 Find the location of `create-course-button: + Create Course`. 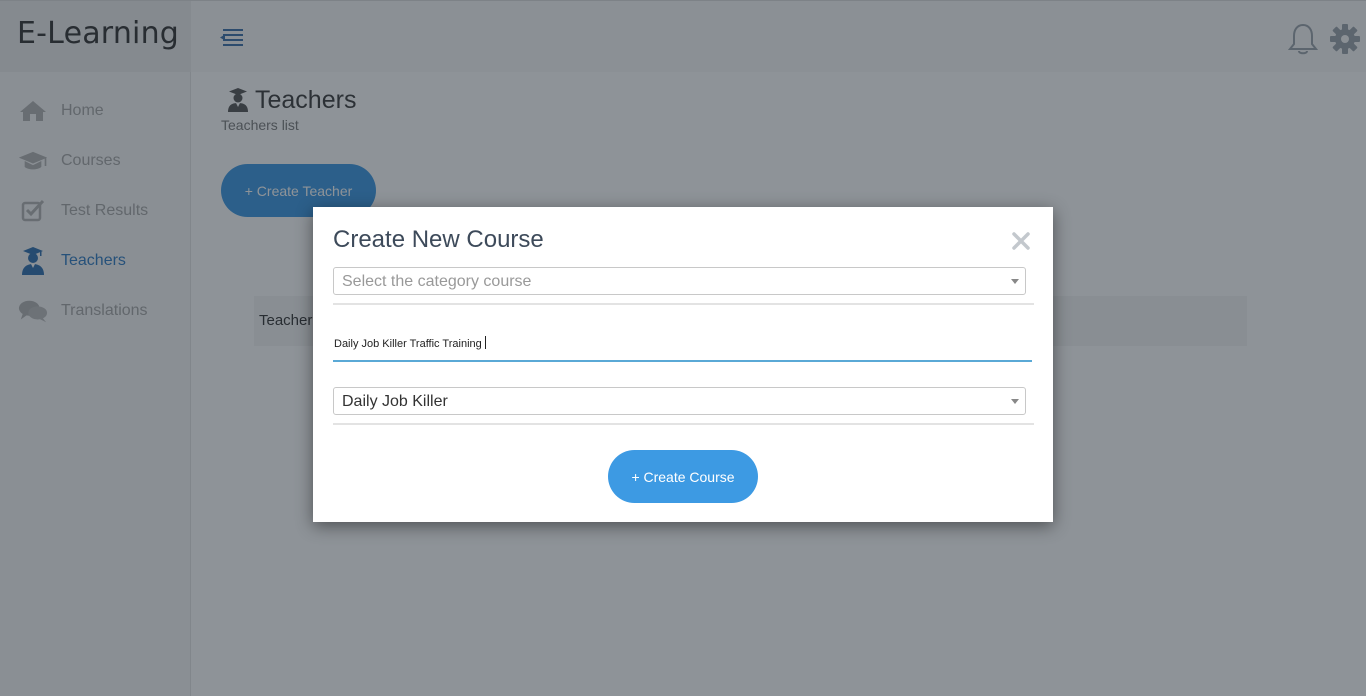

create-course-button: + Create Course is located at coordinates (683, 476).